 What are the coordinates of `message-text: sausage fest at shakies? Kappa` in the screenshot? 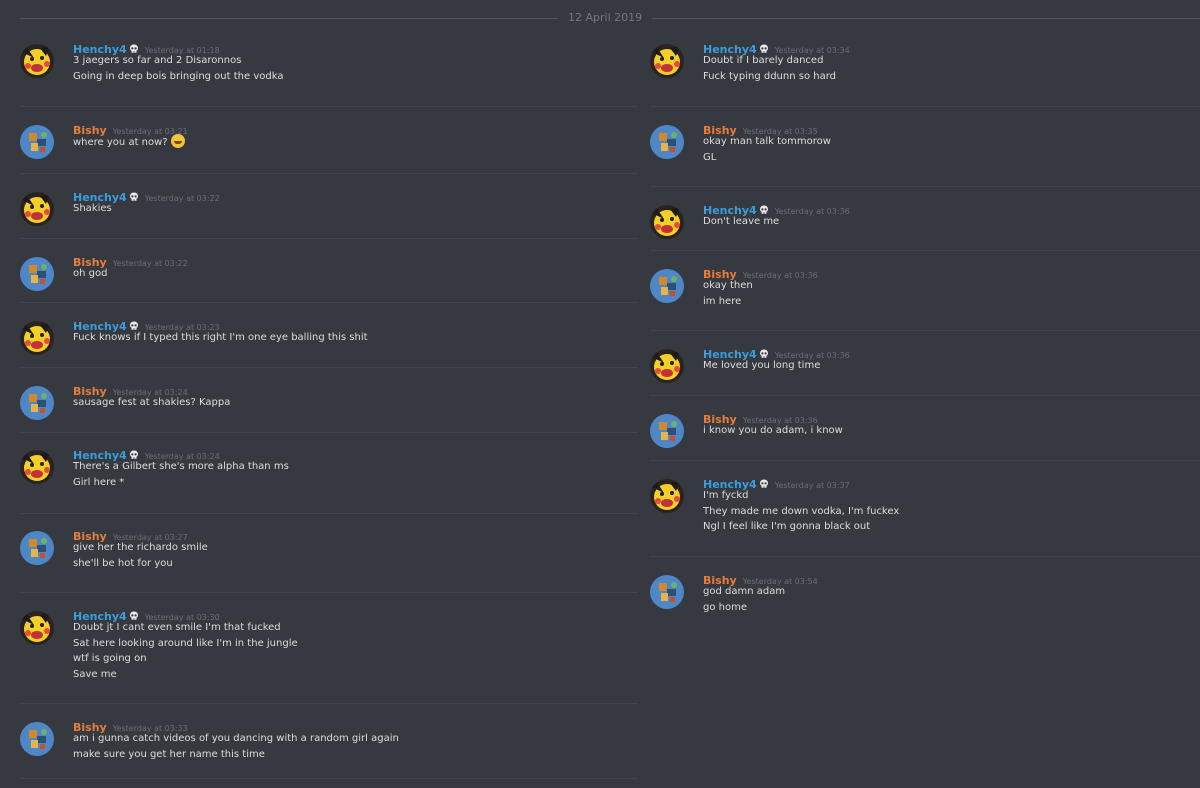 It's located at (152, 402).